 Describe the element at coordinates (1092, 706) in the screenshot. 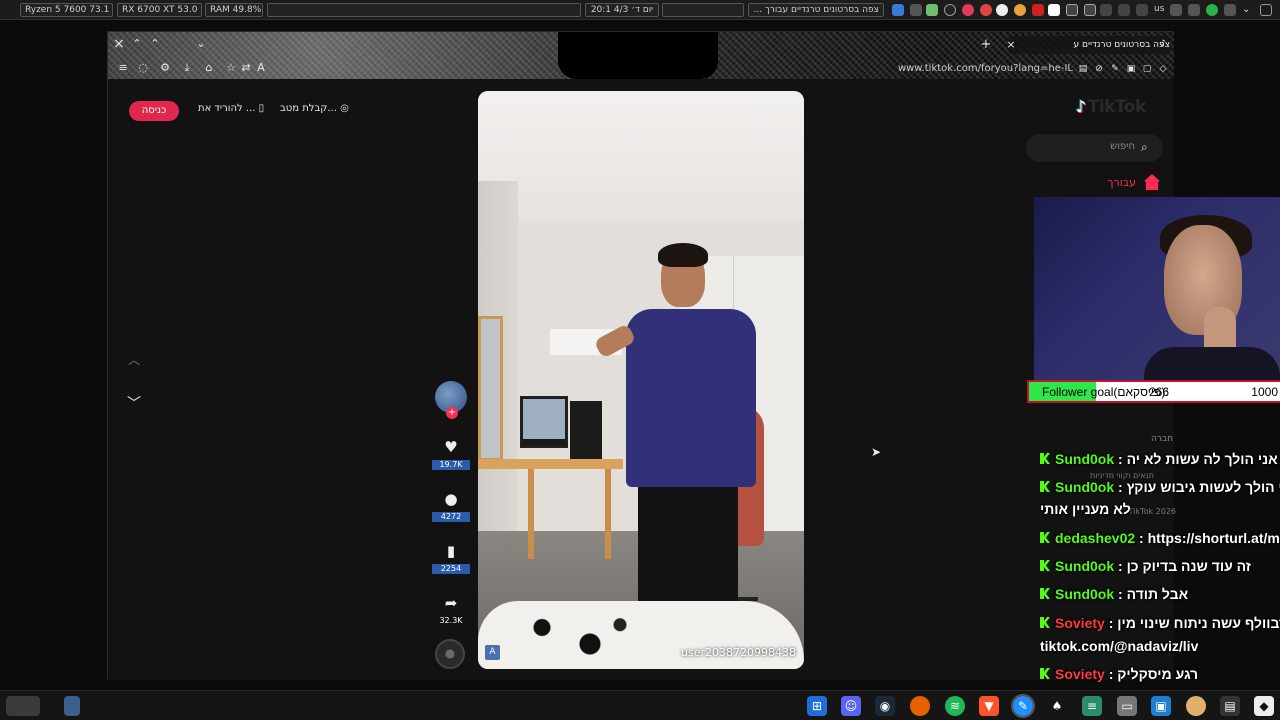

I see `layers-icon: ≡` at that location.